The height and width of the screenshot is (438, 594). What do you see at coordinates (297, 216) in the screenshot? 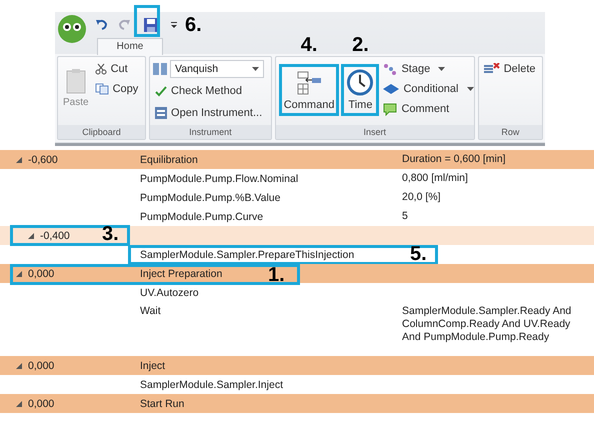
I see `step-row: PumpModule.Pump.Curve 5` at bounding box center [297, 216].